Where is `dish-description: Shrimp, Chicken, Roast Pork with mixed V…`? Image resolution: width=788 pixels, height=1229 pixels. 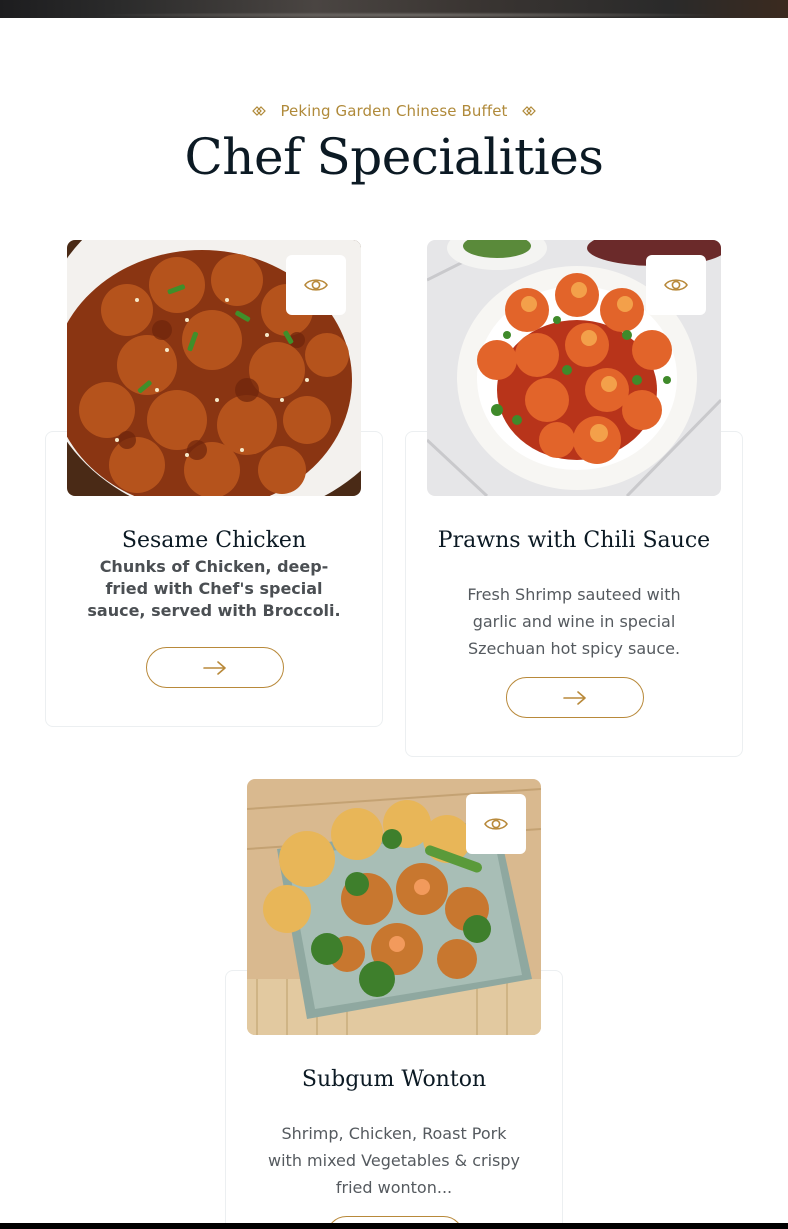
dish-description: Shrimp, Chicken, Roast Pork with mixed V… is located at coordinates (394, 1160).